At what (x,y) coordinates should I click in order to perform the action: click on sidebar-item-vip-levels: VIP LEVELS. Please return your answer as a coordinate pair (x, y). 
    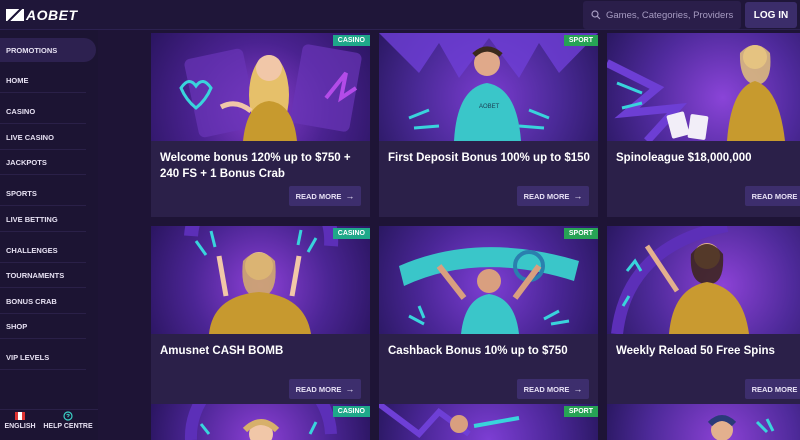
    Looking at the image, I should click on (43, 358).